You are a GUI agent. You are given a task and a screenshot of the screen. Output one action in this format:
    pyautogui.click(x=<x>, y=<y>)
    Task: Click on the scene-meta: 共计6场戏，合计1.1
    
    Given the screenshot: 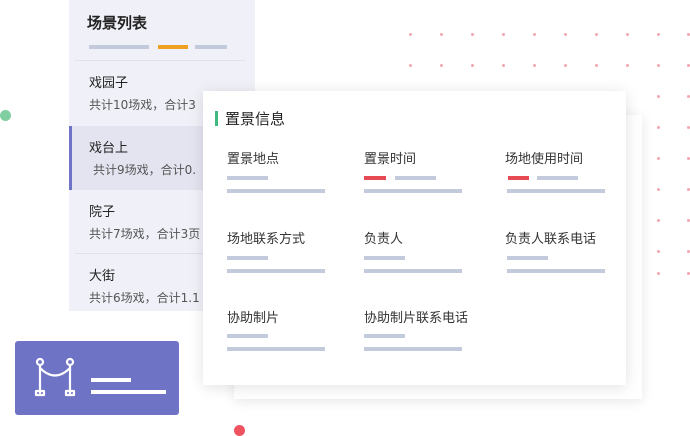 What is the action you would take?
    pyautogui.click(x=144, y=298)
    